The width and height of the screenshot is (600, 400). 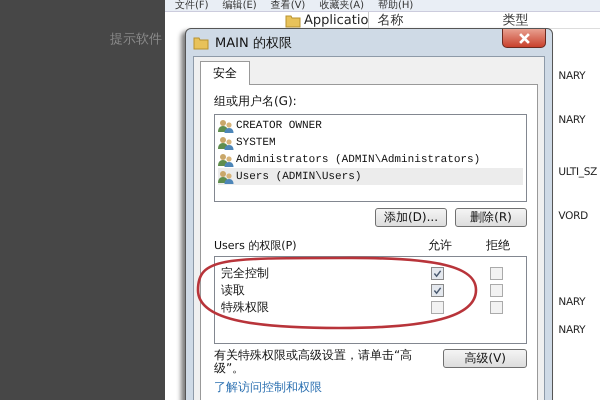 I want to click on type-cell: ULTI_SZ, so click(x=578, y=172).